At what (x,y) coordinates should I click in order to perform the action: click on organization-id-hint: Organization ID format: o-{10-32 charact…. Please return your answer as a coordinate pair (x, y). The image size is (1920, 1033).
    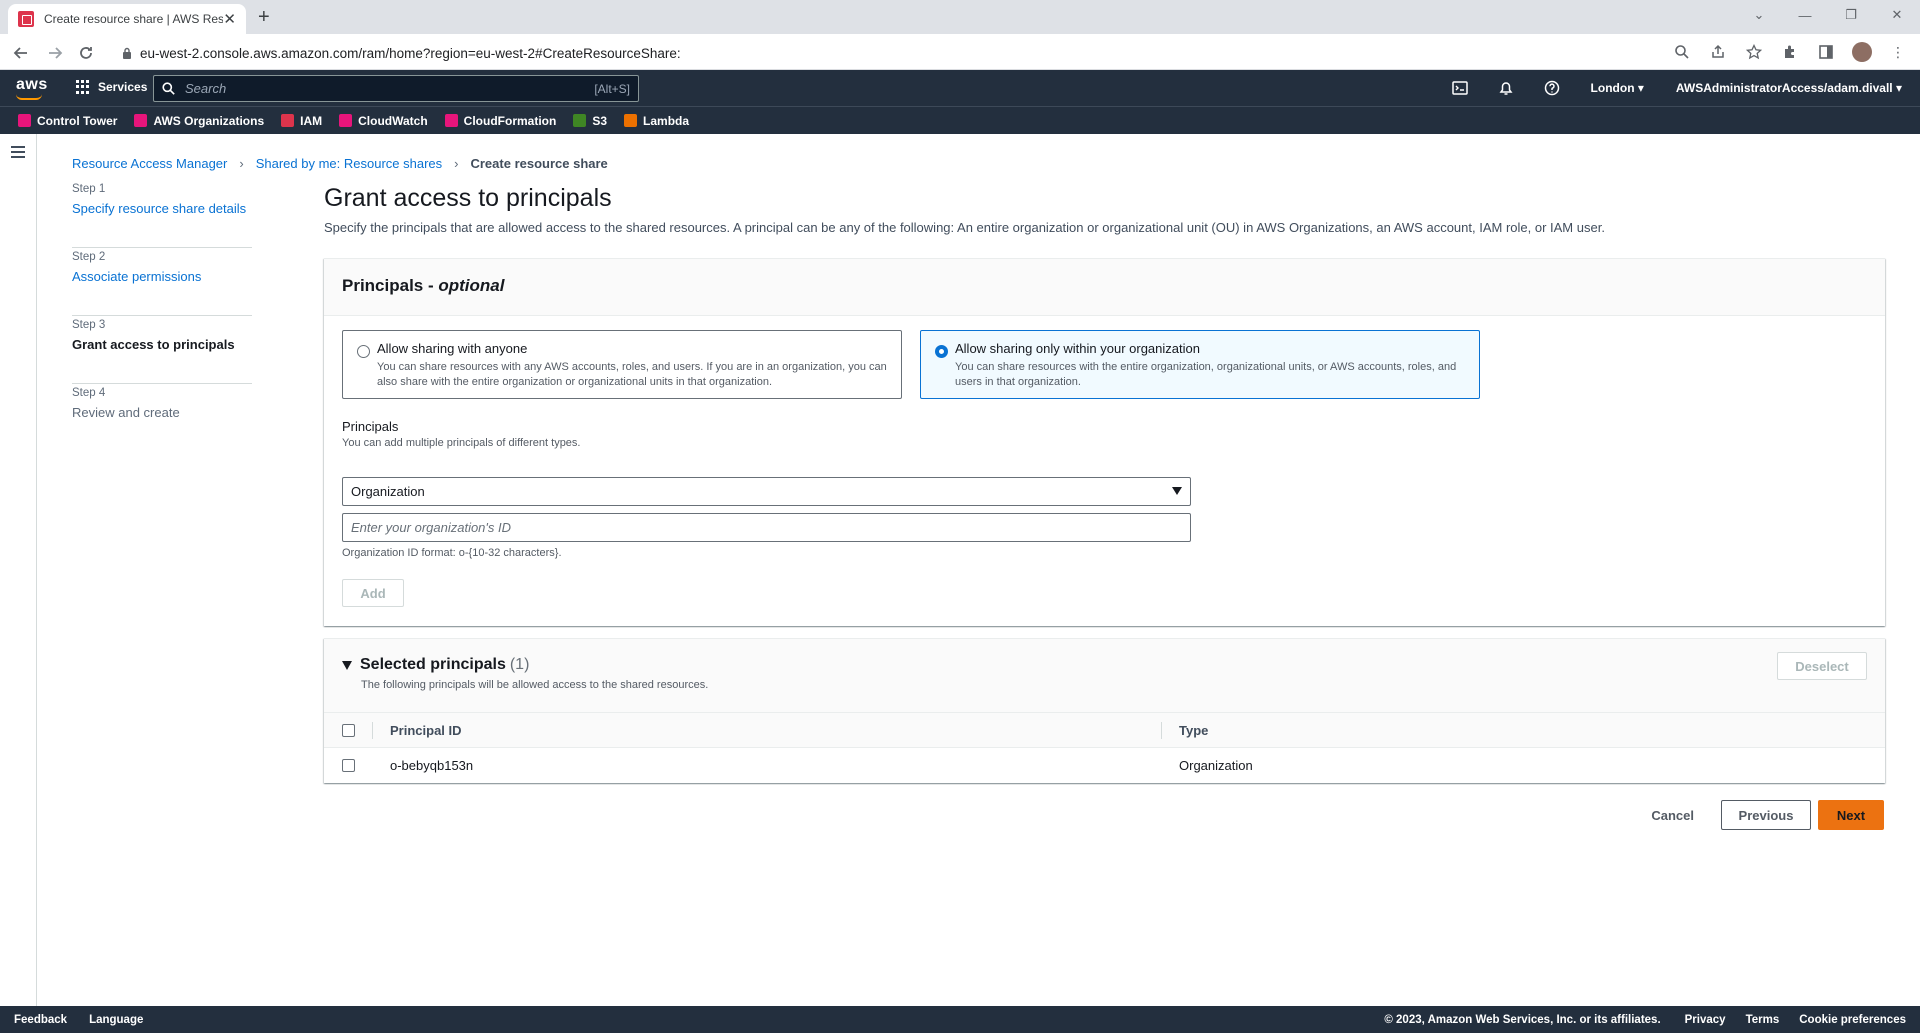
    Looking at the image, I should click on (452, 553).